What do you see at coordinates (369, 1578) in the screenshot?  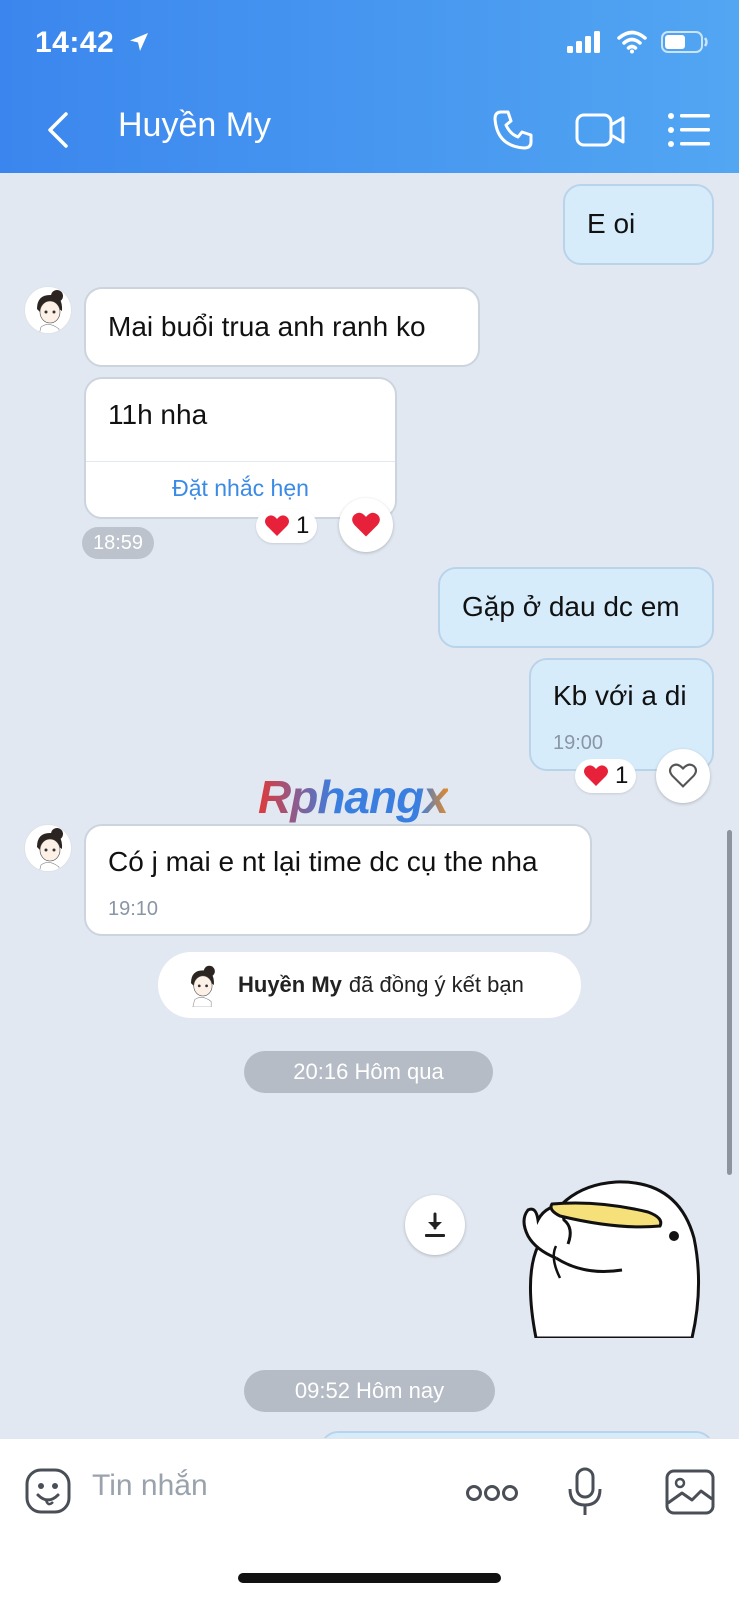 I see `home-indicator` at bounding box center [369, 1578].